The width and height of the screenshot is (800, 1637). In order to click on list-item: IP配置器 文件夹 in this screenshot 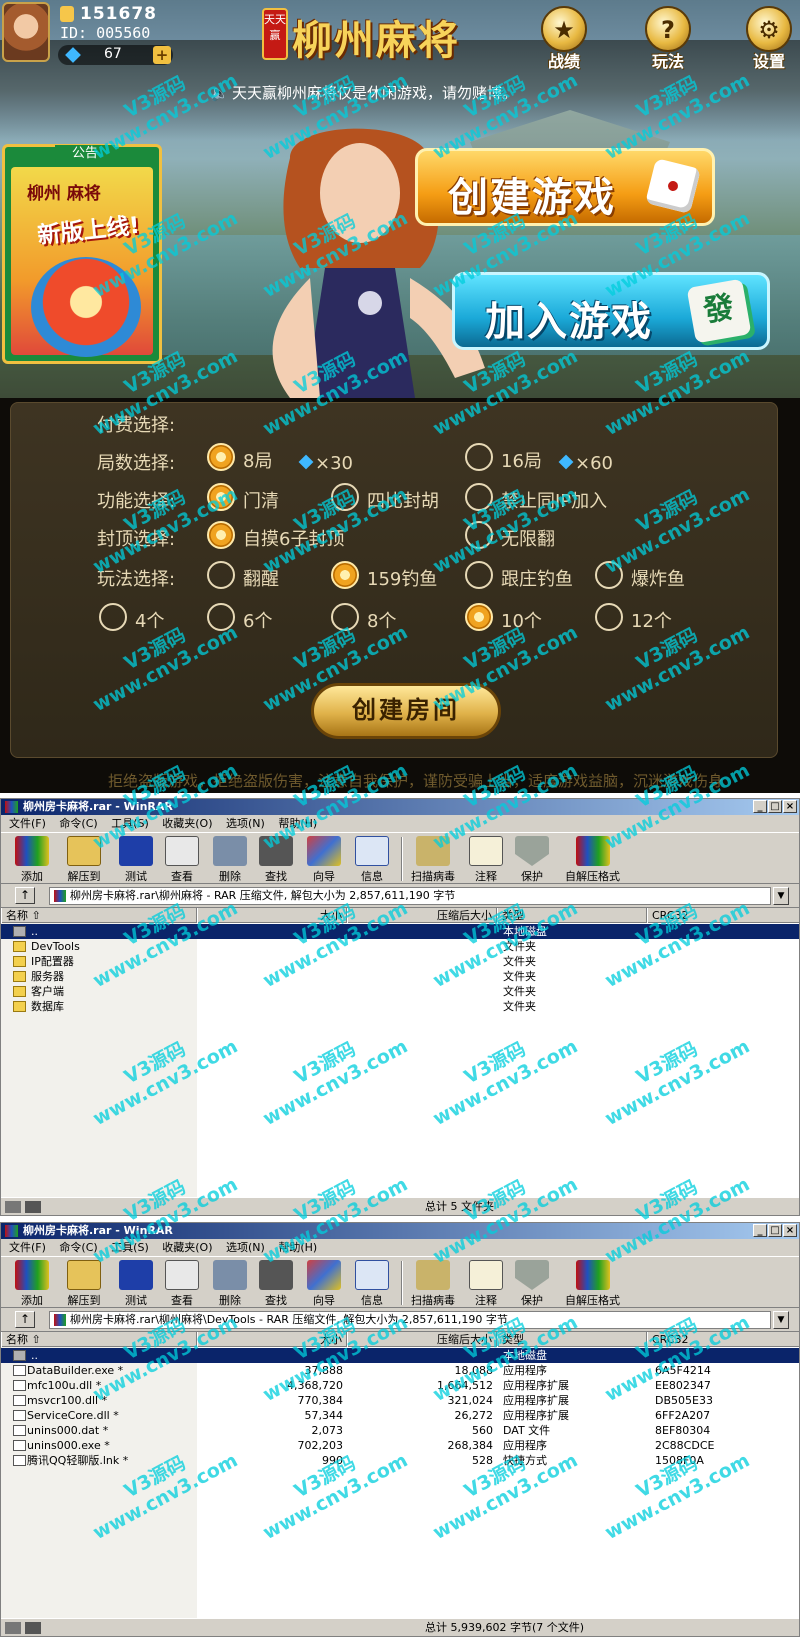, I will do `click(400, 961)`.